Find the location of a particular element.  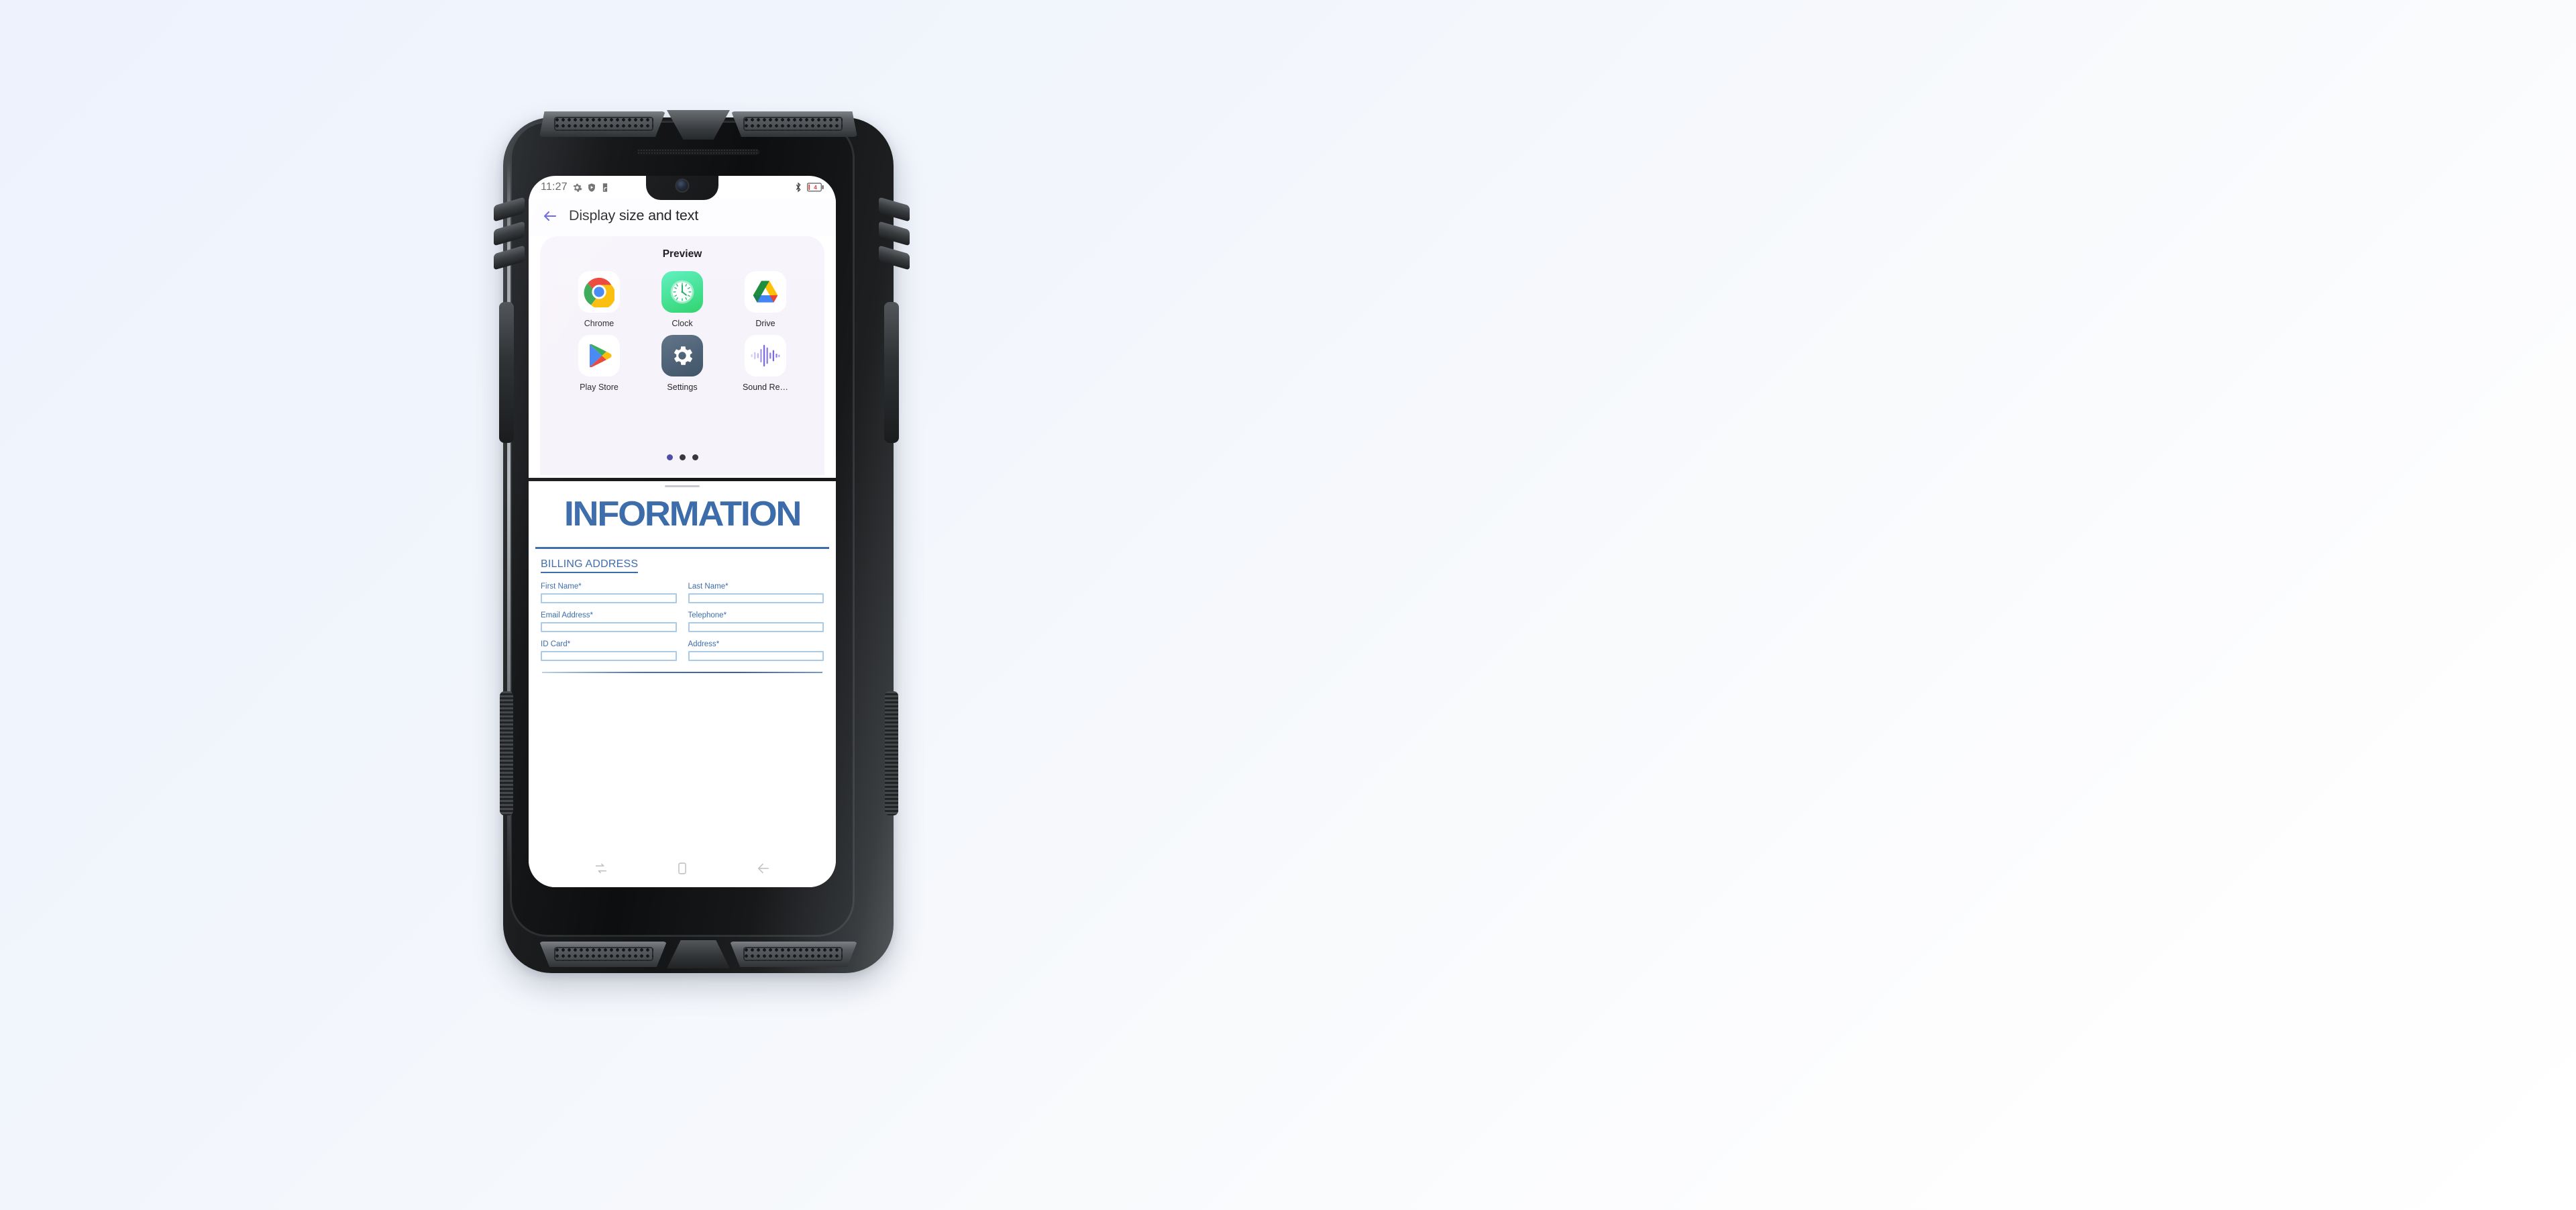

last-name-input is located at coordinates (756, 598).